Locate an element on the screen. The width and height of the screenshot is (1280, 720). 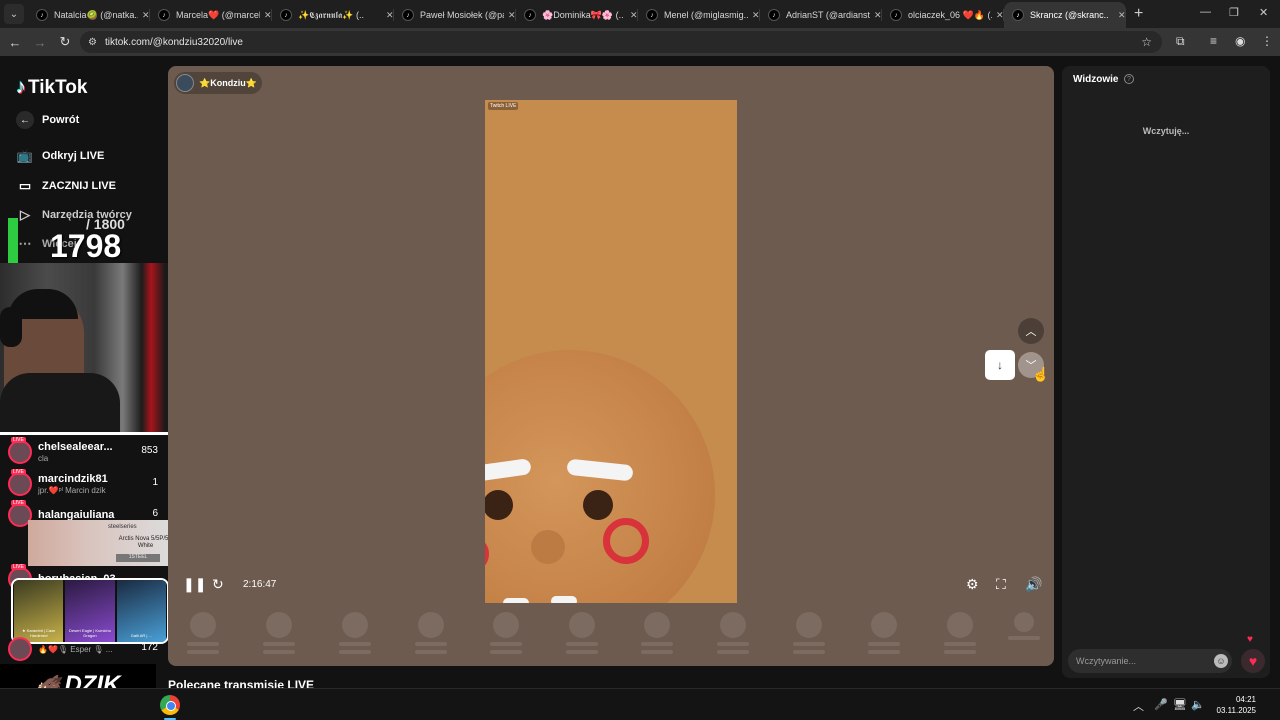
tiktok-logo: ♪ TikTok is located at coordinates (51, 87).